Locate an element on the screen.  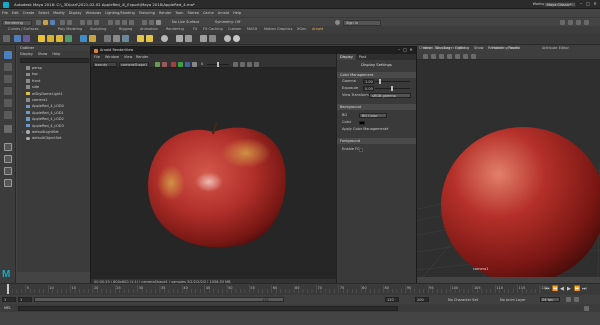
menu-render: Render is located at coordinates (165, 13).